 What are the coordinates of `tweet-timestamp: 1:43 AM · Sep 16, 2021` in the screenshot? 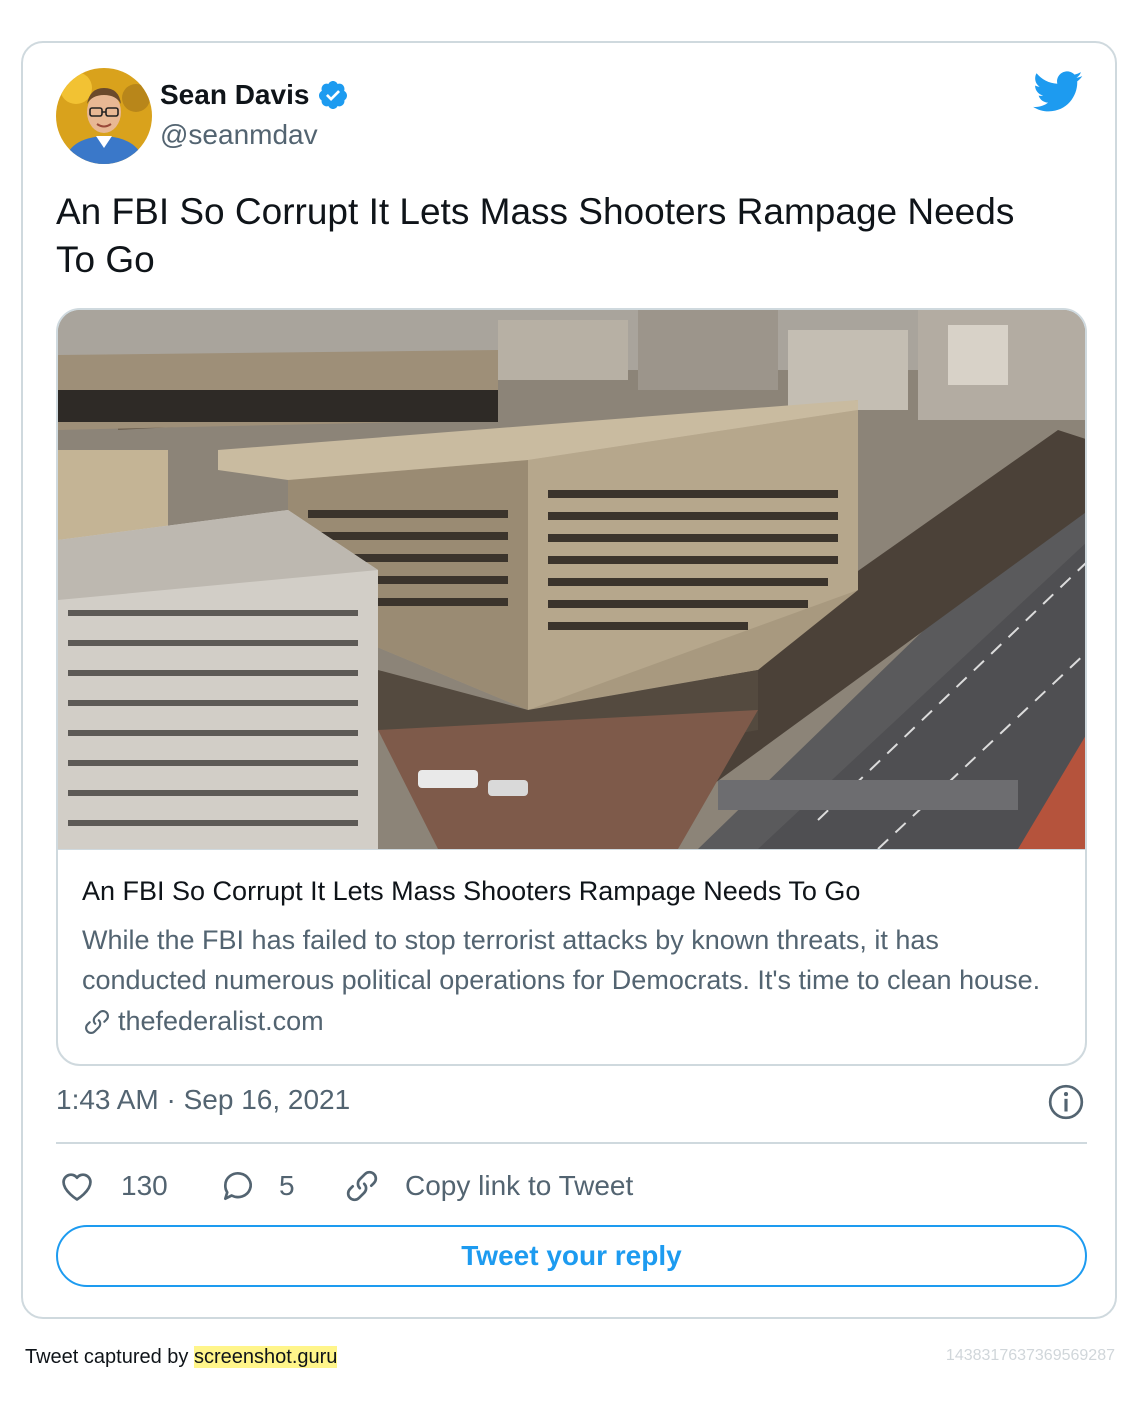 It's located at (203, 1100).